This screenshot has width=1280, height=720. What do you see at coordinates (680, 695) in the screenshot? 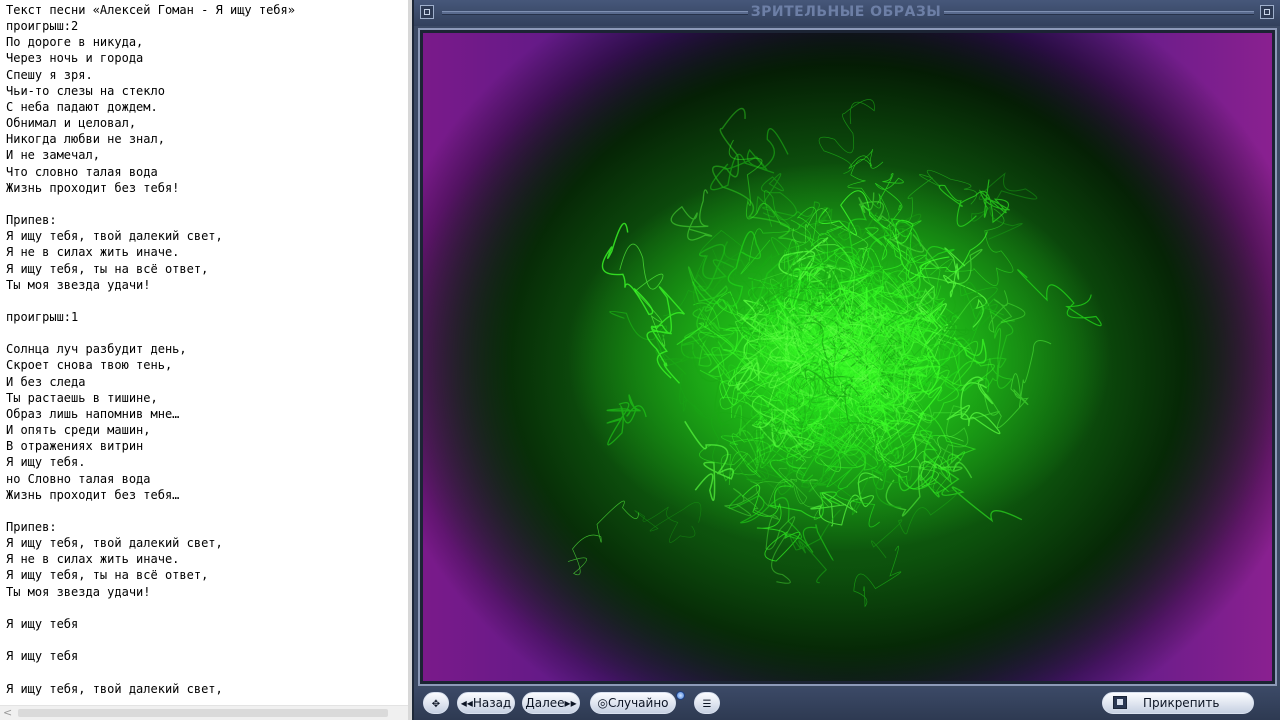
I see `random-indicator-icon` at bounding box center [680, 695].